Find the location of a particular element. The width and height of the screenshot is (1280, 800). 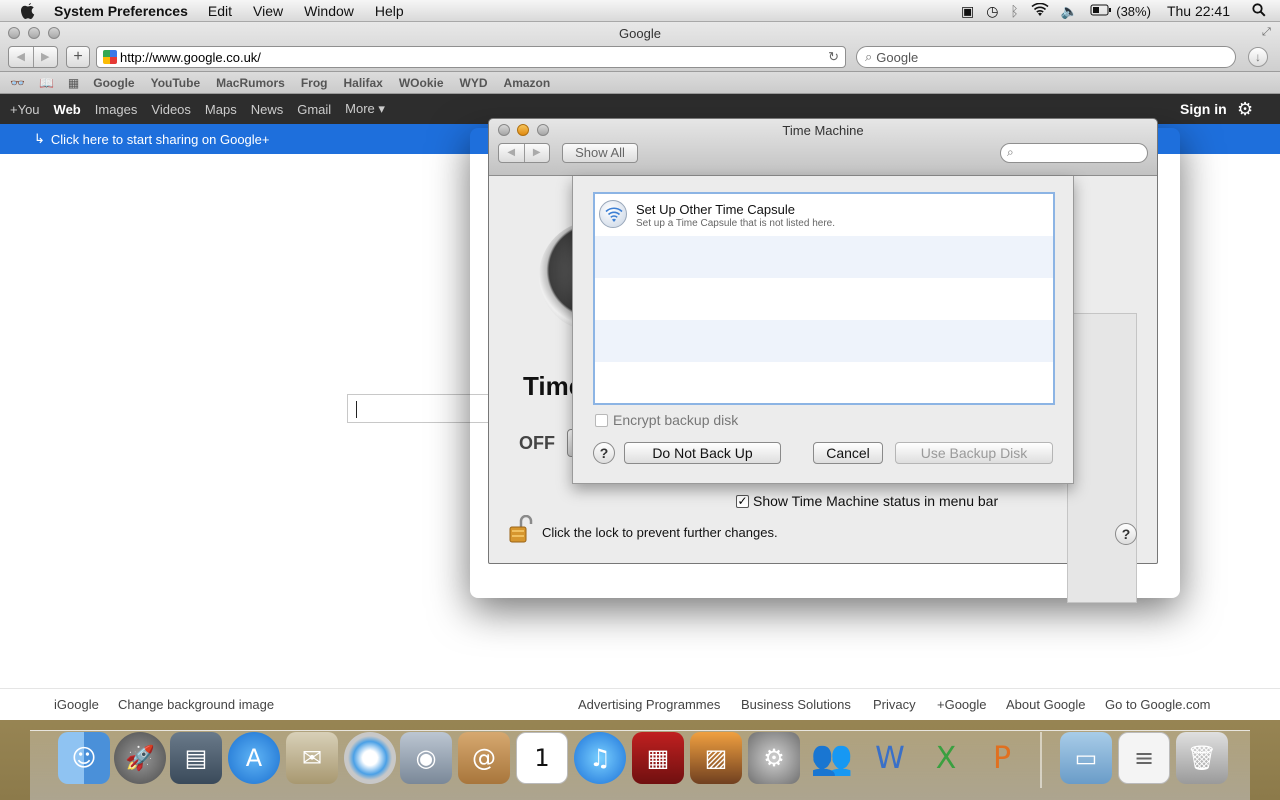

bookmarks-book-icon: 📖 is located at coordinates (46, 83).